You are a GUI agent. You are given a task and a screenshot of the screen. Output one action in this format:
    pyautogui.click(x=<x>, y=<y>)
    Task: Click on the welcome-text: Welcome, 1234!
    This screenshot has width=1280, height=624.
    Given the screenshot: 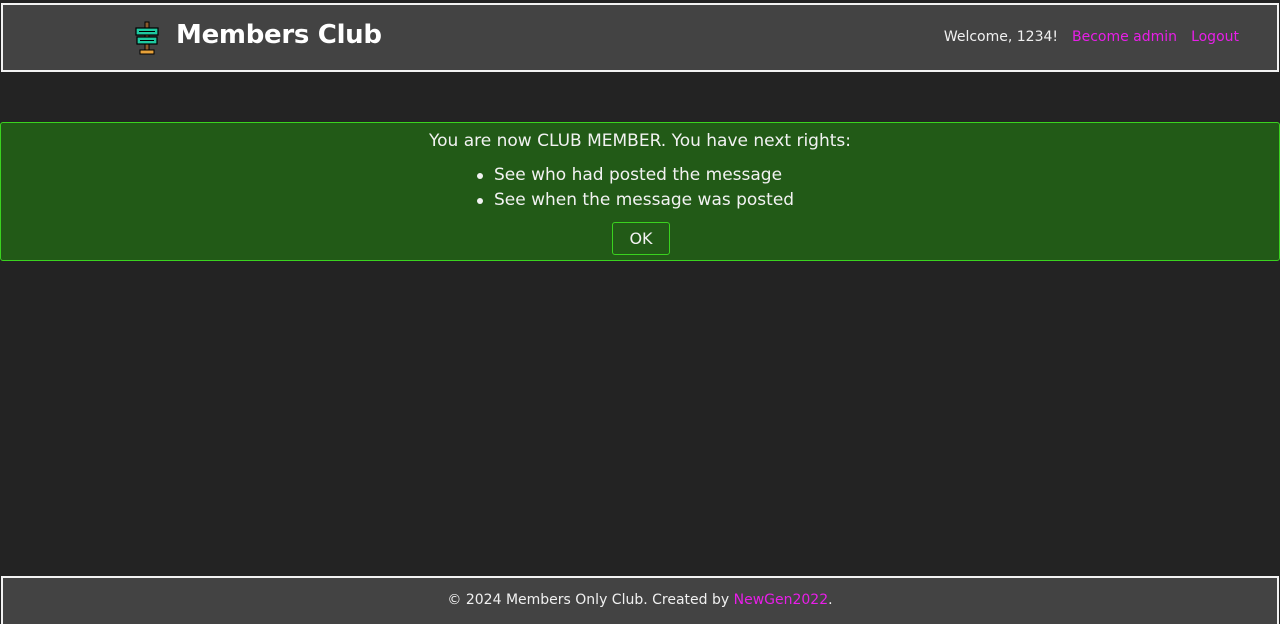 What is the action you would take?
    pyautogui.click(x=1000, y=37)
    